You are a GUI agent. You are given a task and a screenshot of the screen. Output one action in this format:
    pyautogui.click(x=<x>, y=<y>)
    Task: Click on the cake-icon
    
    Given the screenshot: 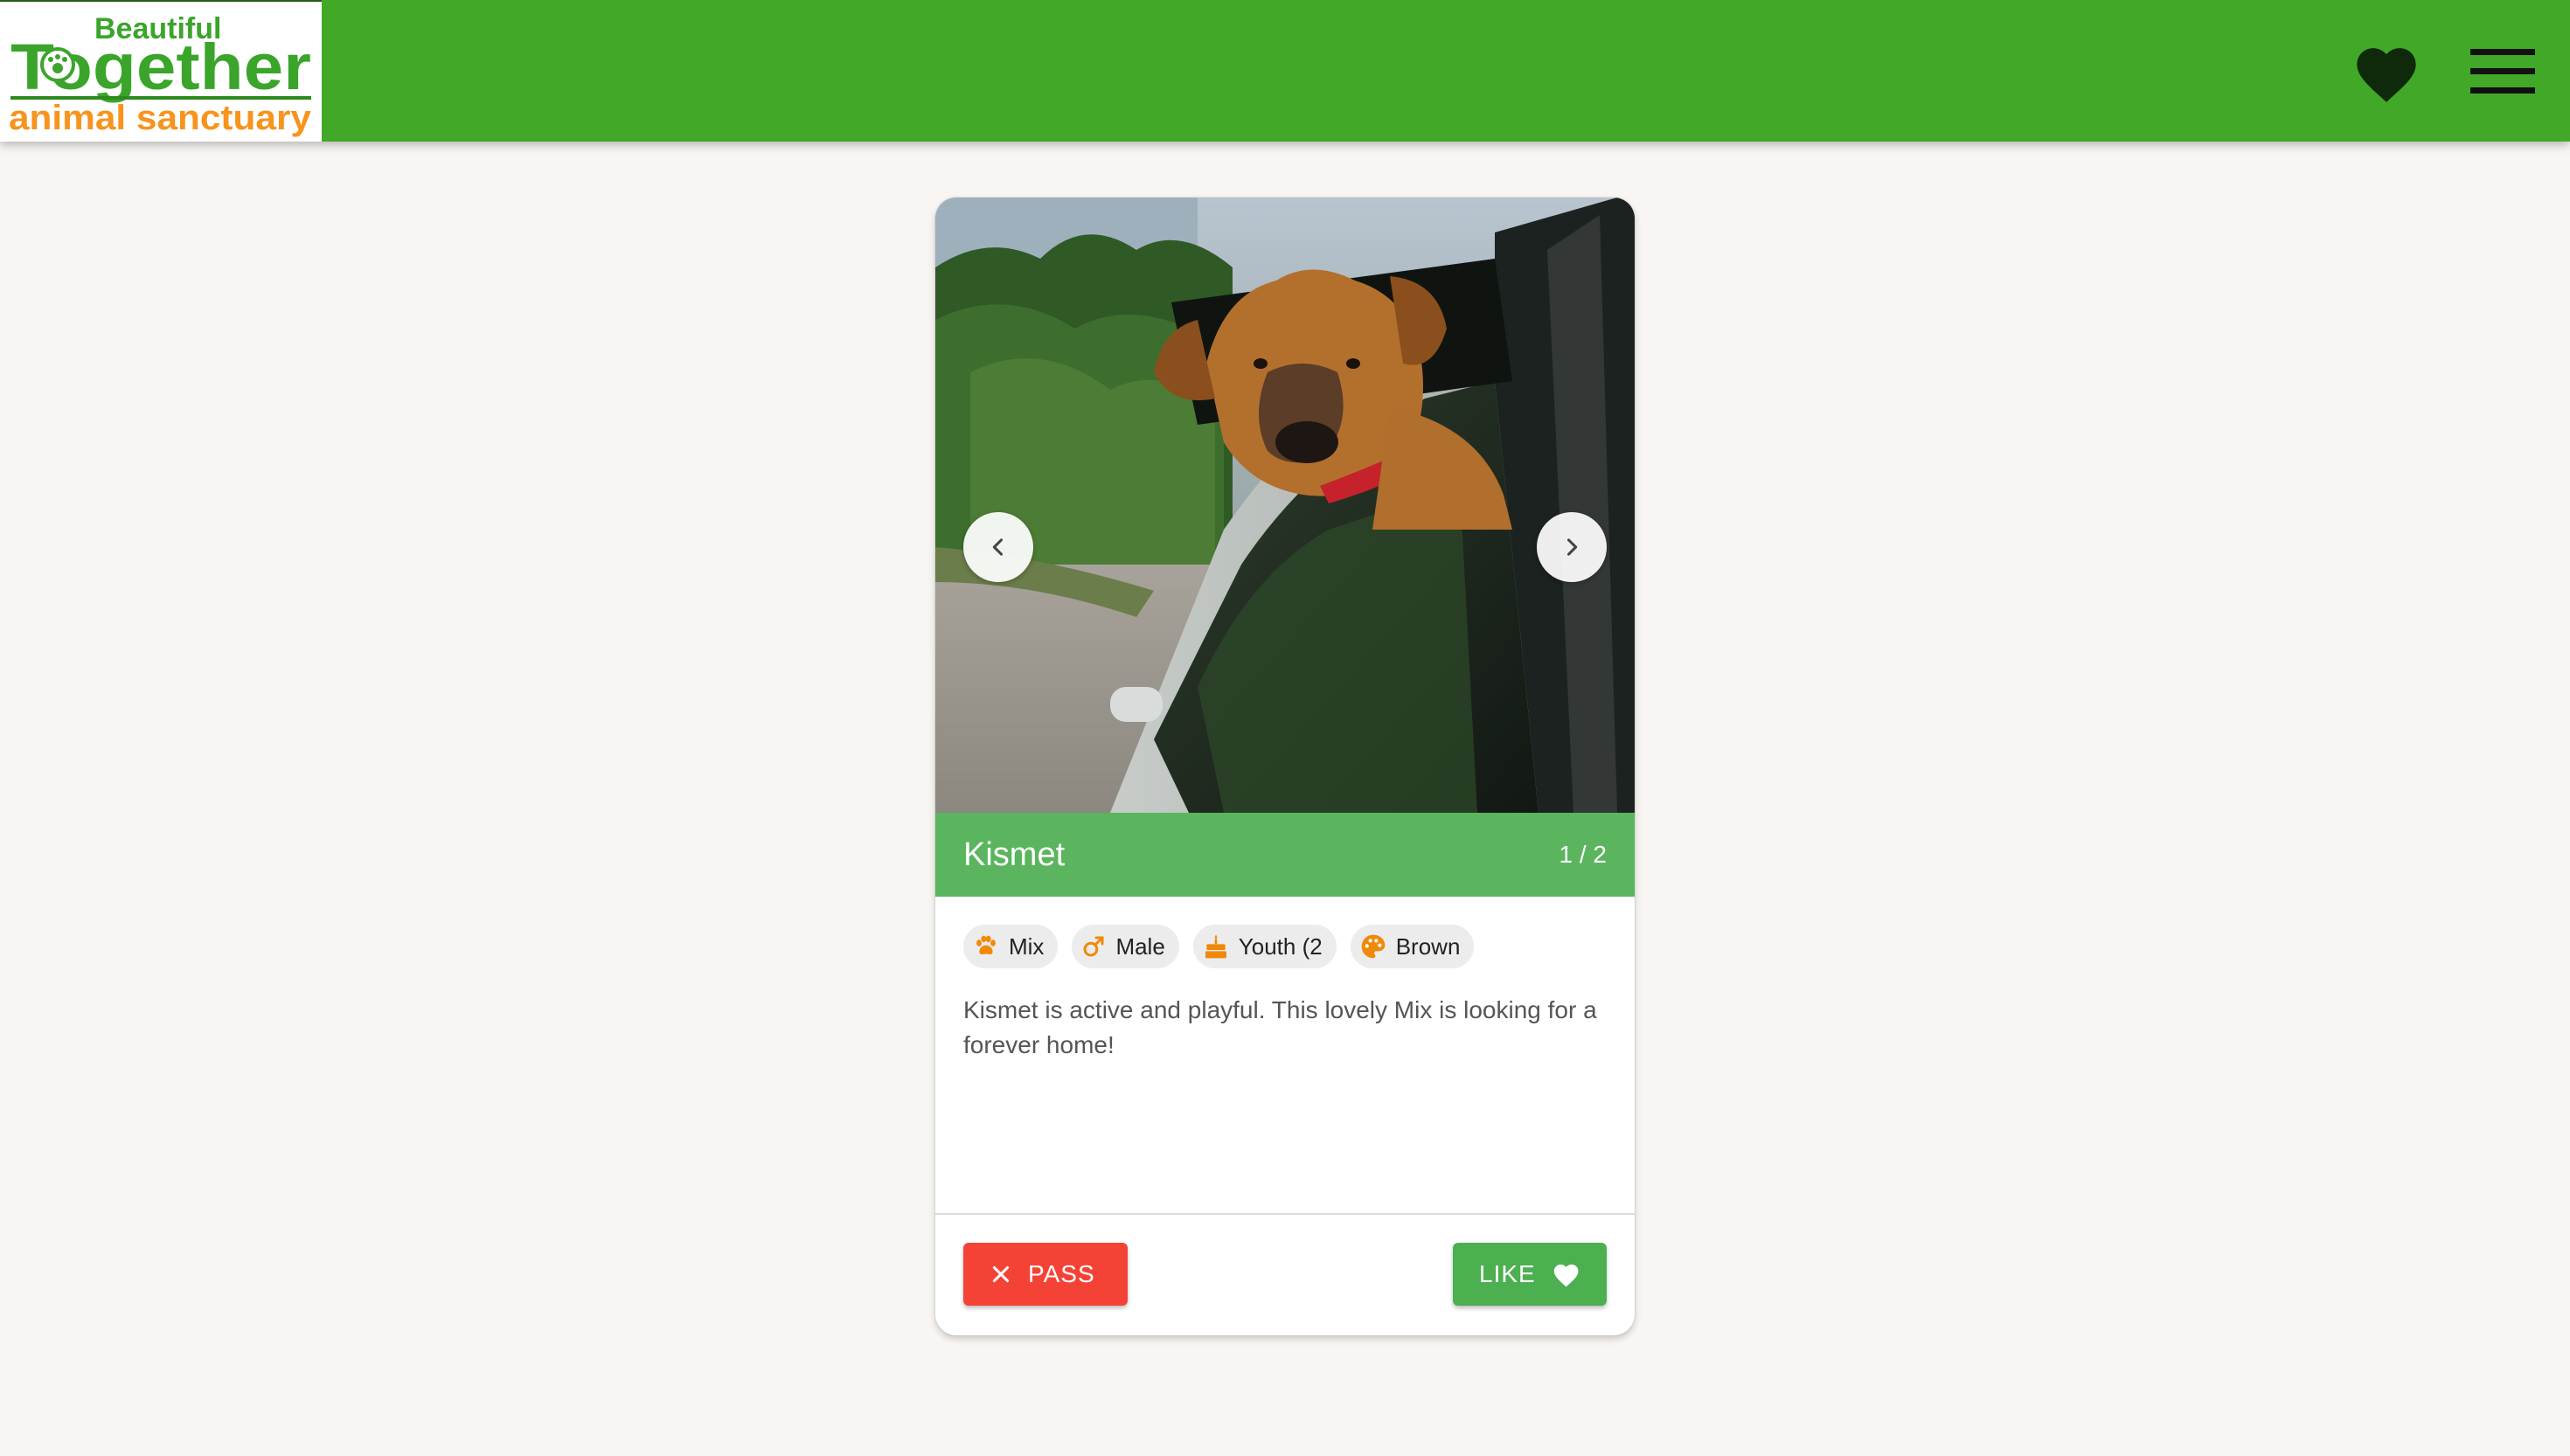 What is the action you would take?
    pyautogui.click(x=1215, y=946)
    